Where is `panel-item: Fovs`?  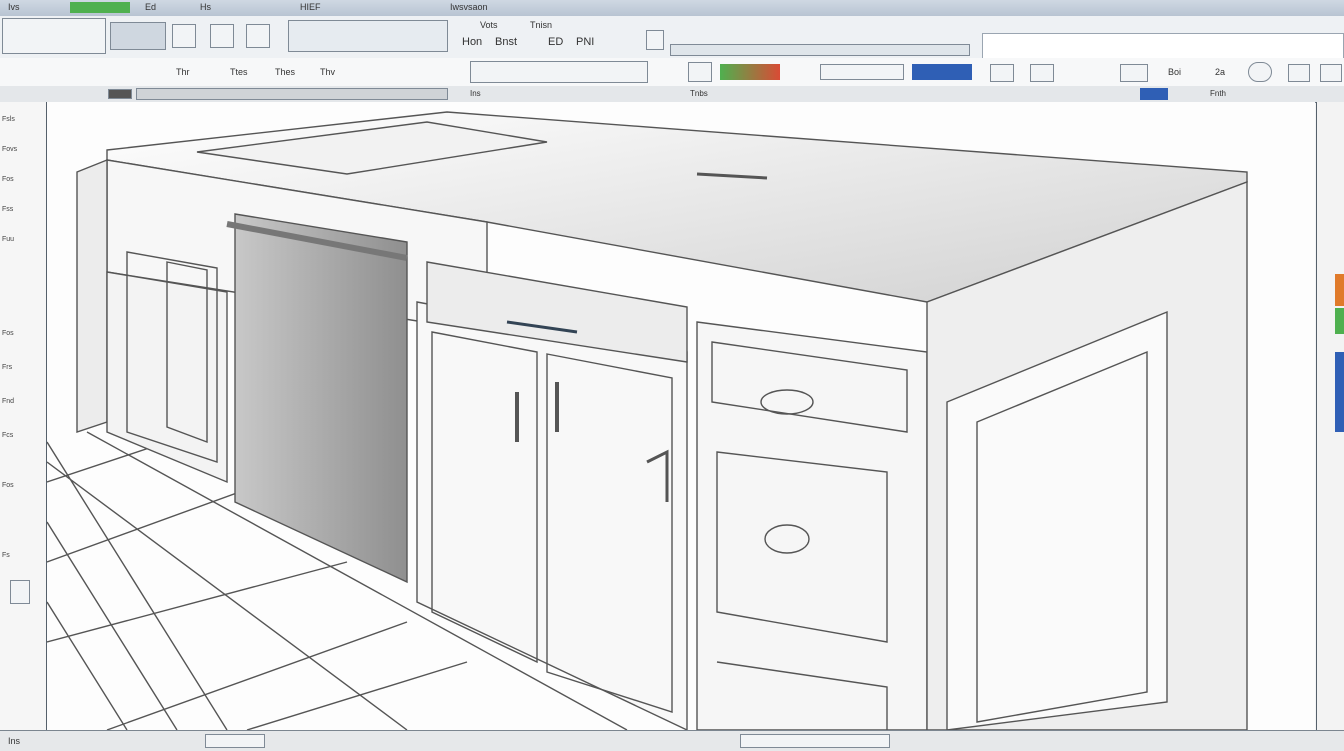
panel-item: Fovs is located at coordinates (9, 149).